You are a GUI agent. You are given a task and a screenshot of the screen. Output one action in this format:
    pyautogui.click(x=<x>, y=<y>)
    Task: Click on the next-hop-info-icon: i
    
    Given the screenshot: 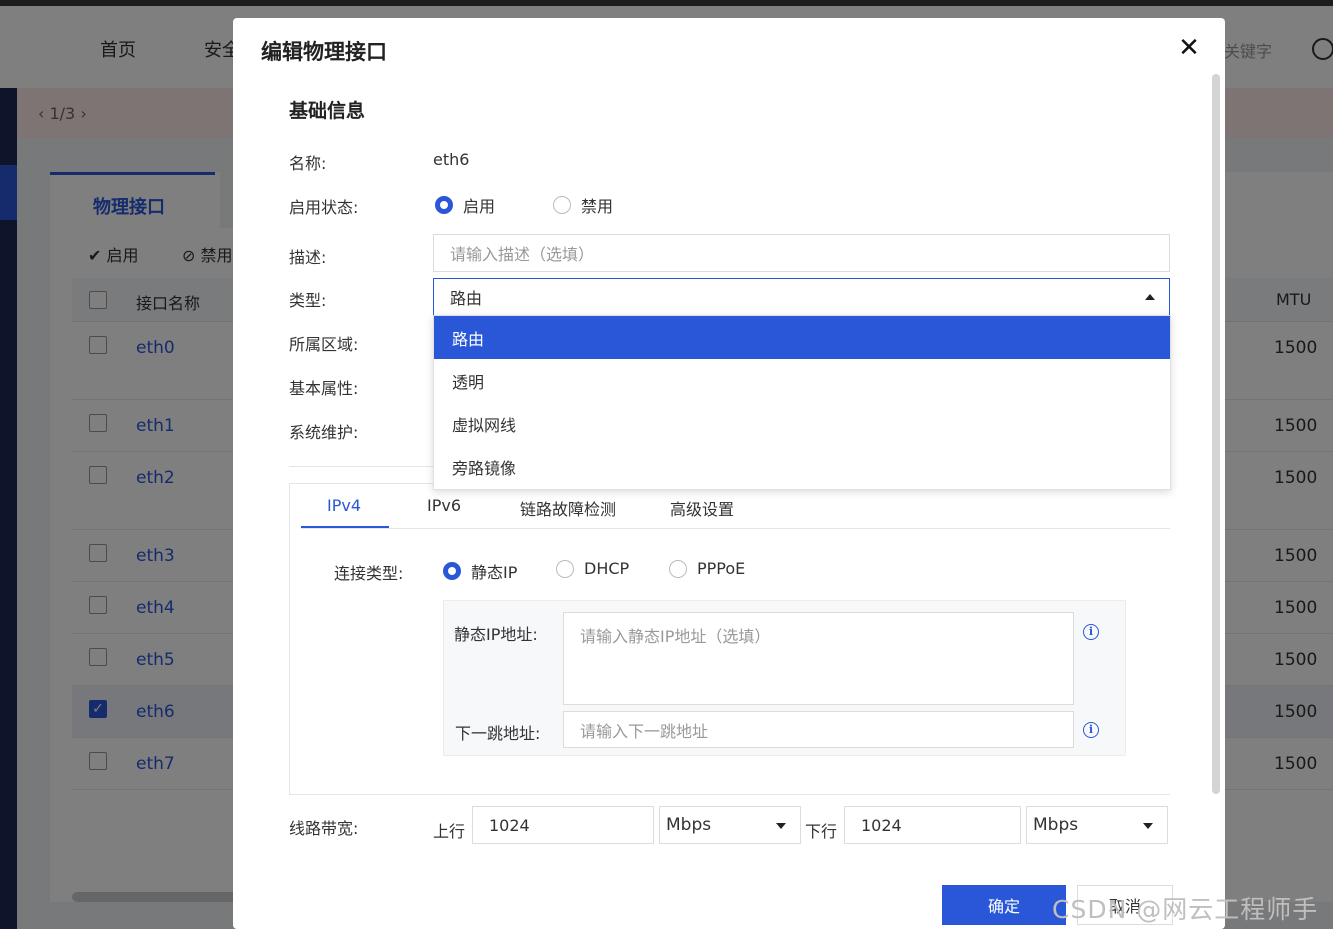 What is the action you would take?
    pyautogui.click(x=1091, y=730)
    